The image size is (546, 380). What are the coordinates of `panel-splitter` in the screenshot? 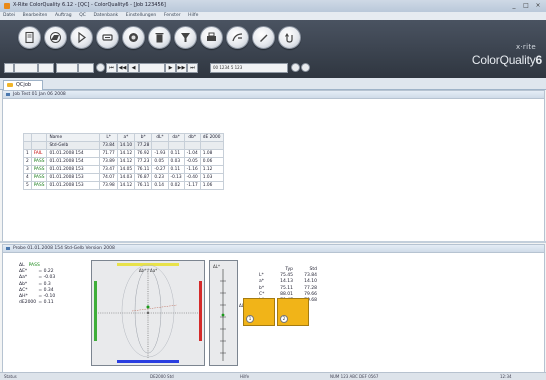 It's located at (273, 242).